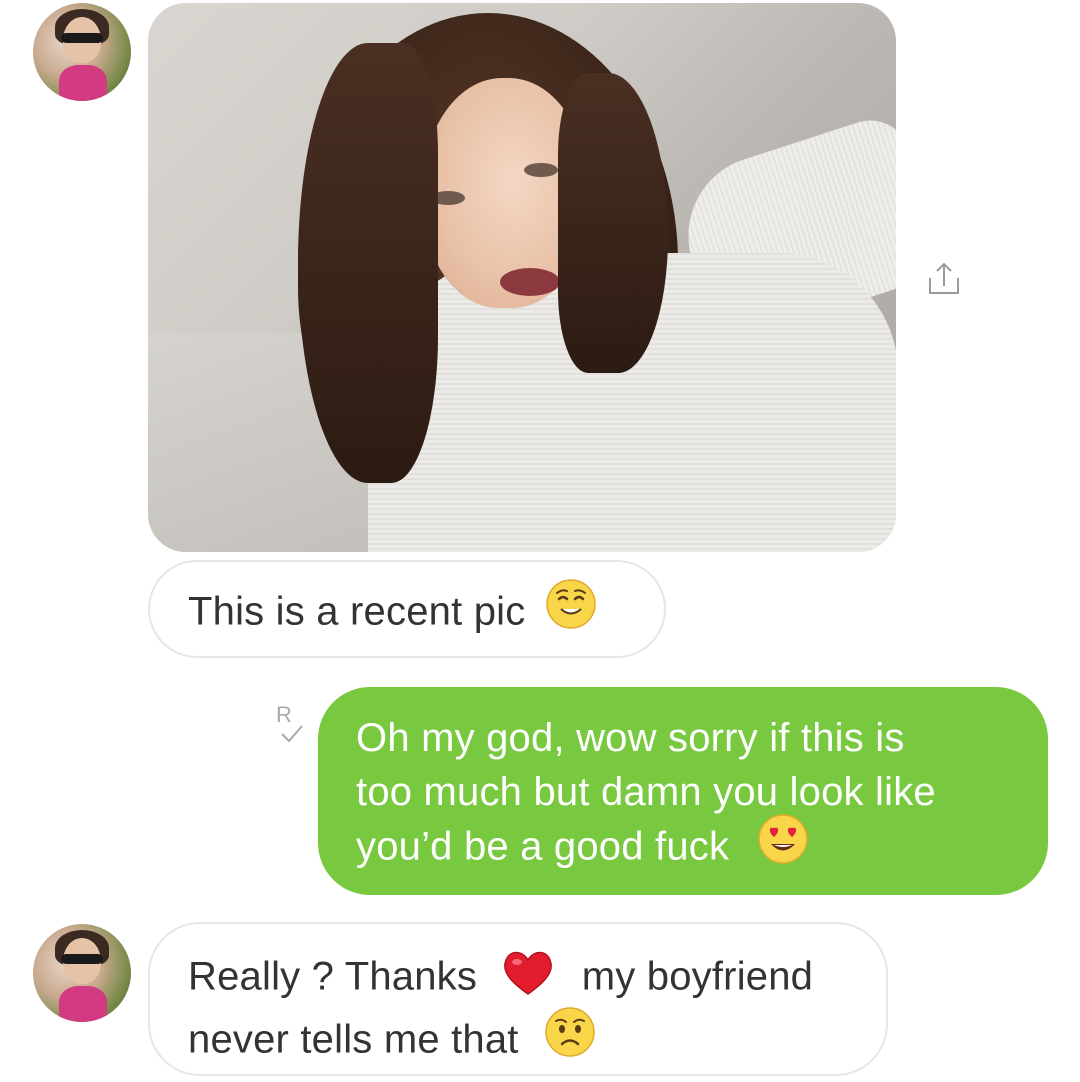 This screenshot has width=1080, height=1082. I want to click on worried-face-icon, so click(570, 1039).